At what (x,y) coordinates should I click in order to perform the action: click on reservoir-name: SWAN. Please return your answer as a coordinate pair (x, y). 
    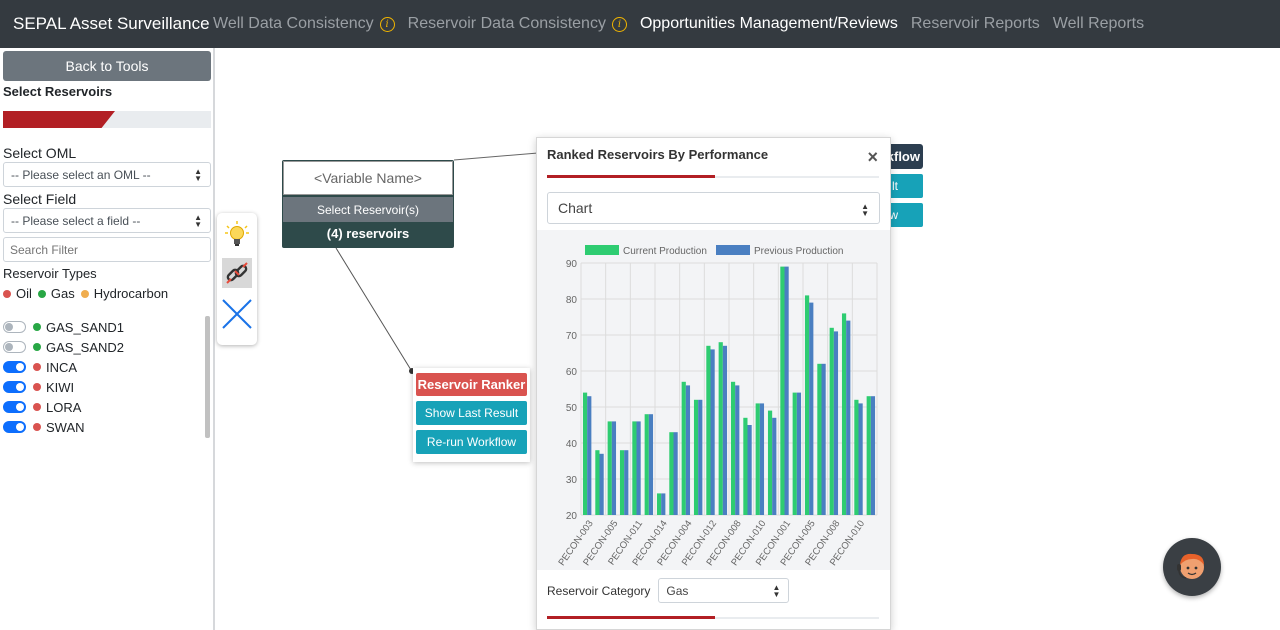
    Looking at the image, I should click on (65, 427).